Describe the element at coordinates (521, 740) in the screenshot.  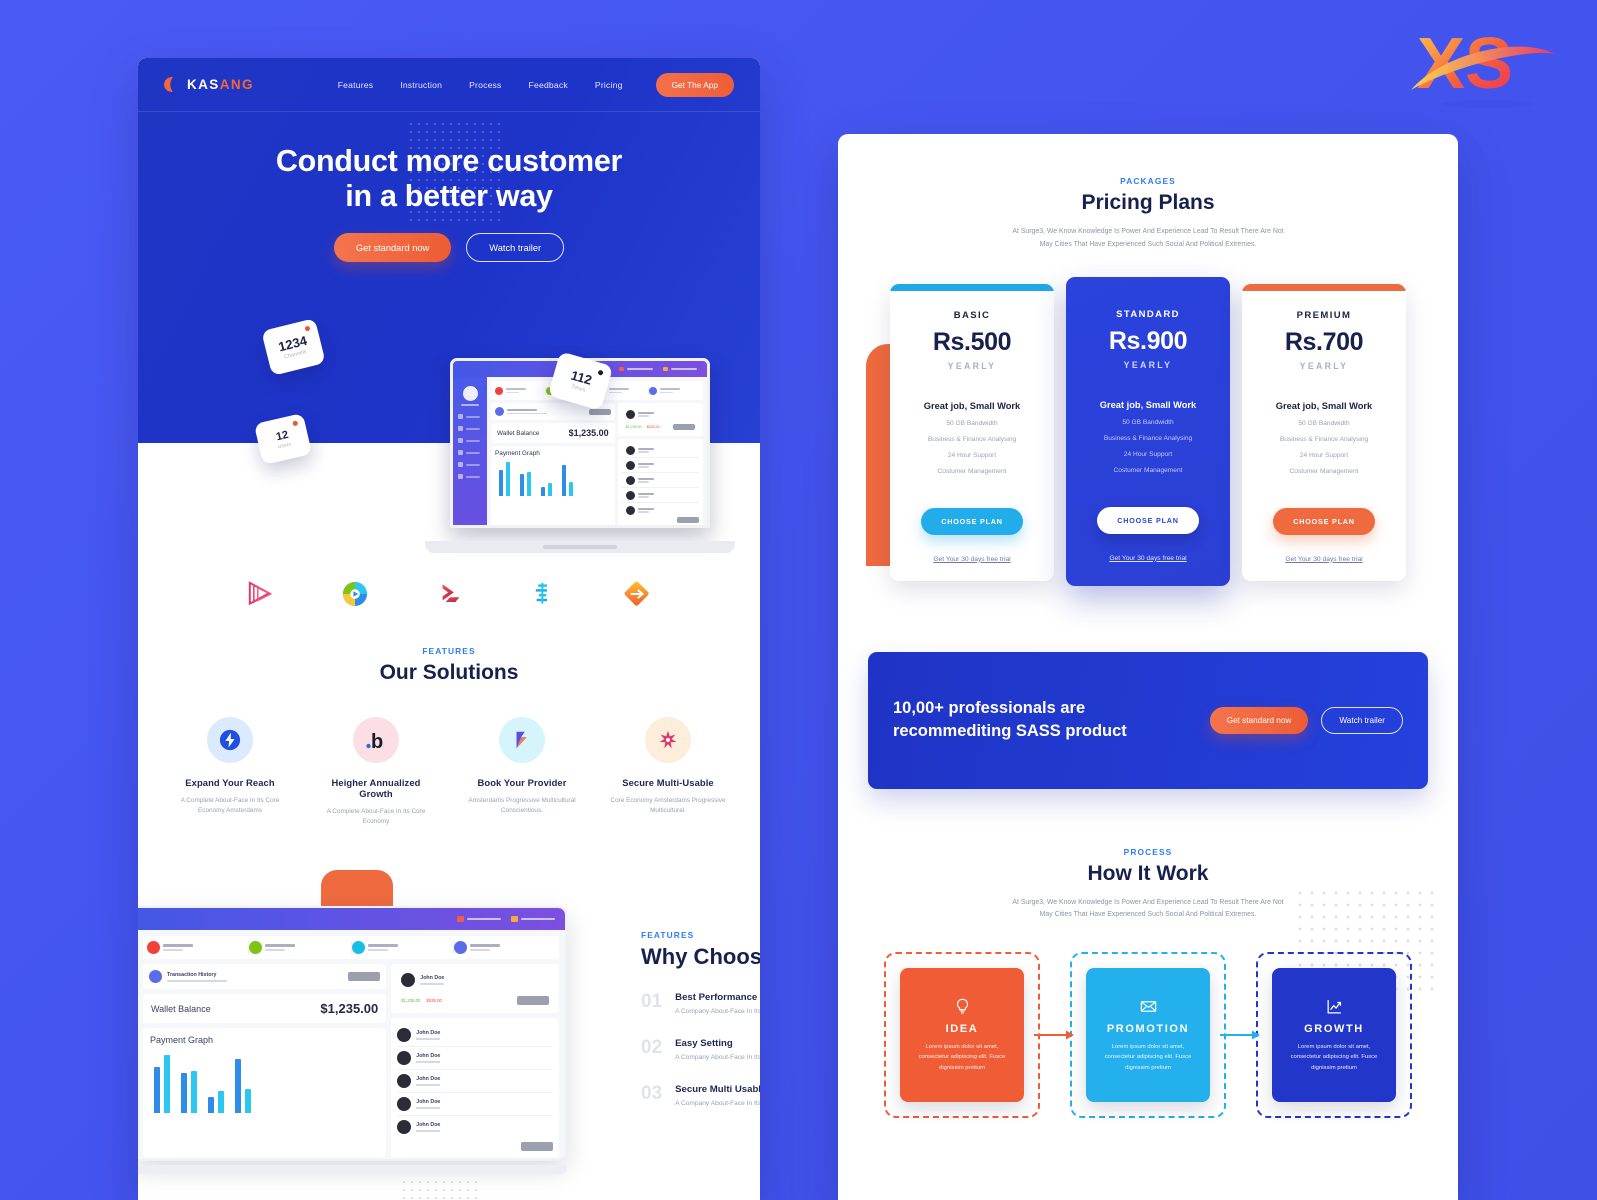
I see `bookmark-b-icon` at that location.